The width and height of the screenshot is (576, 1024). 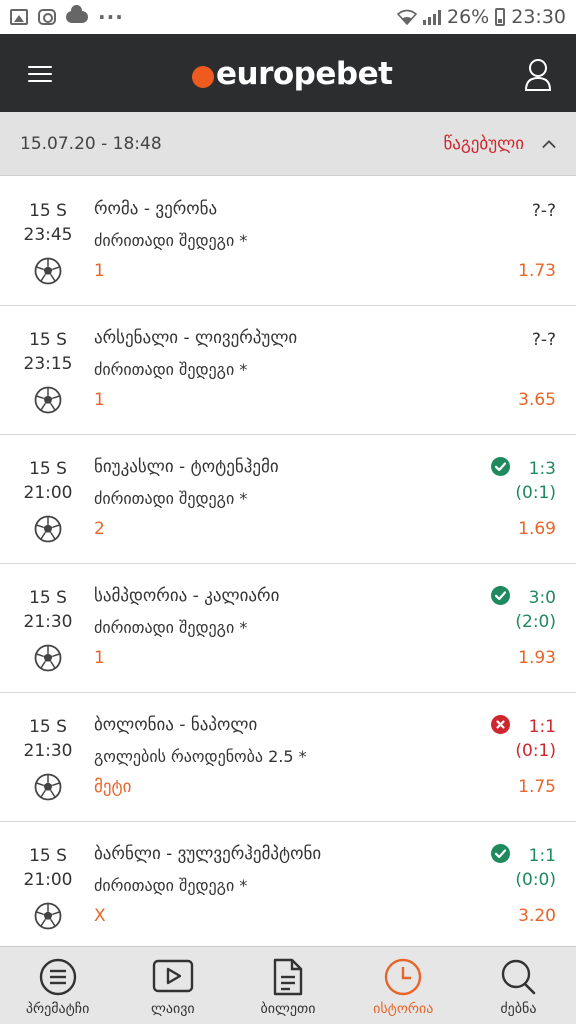 What do you see at coordinates (538, 75) in the screenshot?
I see `user-icon` at bounding box center [538, 75].